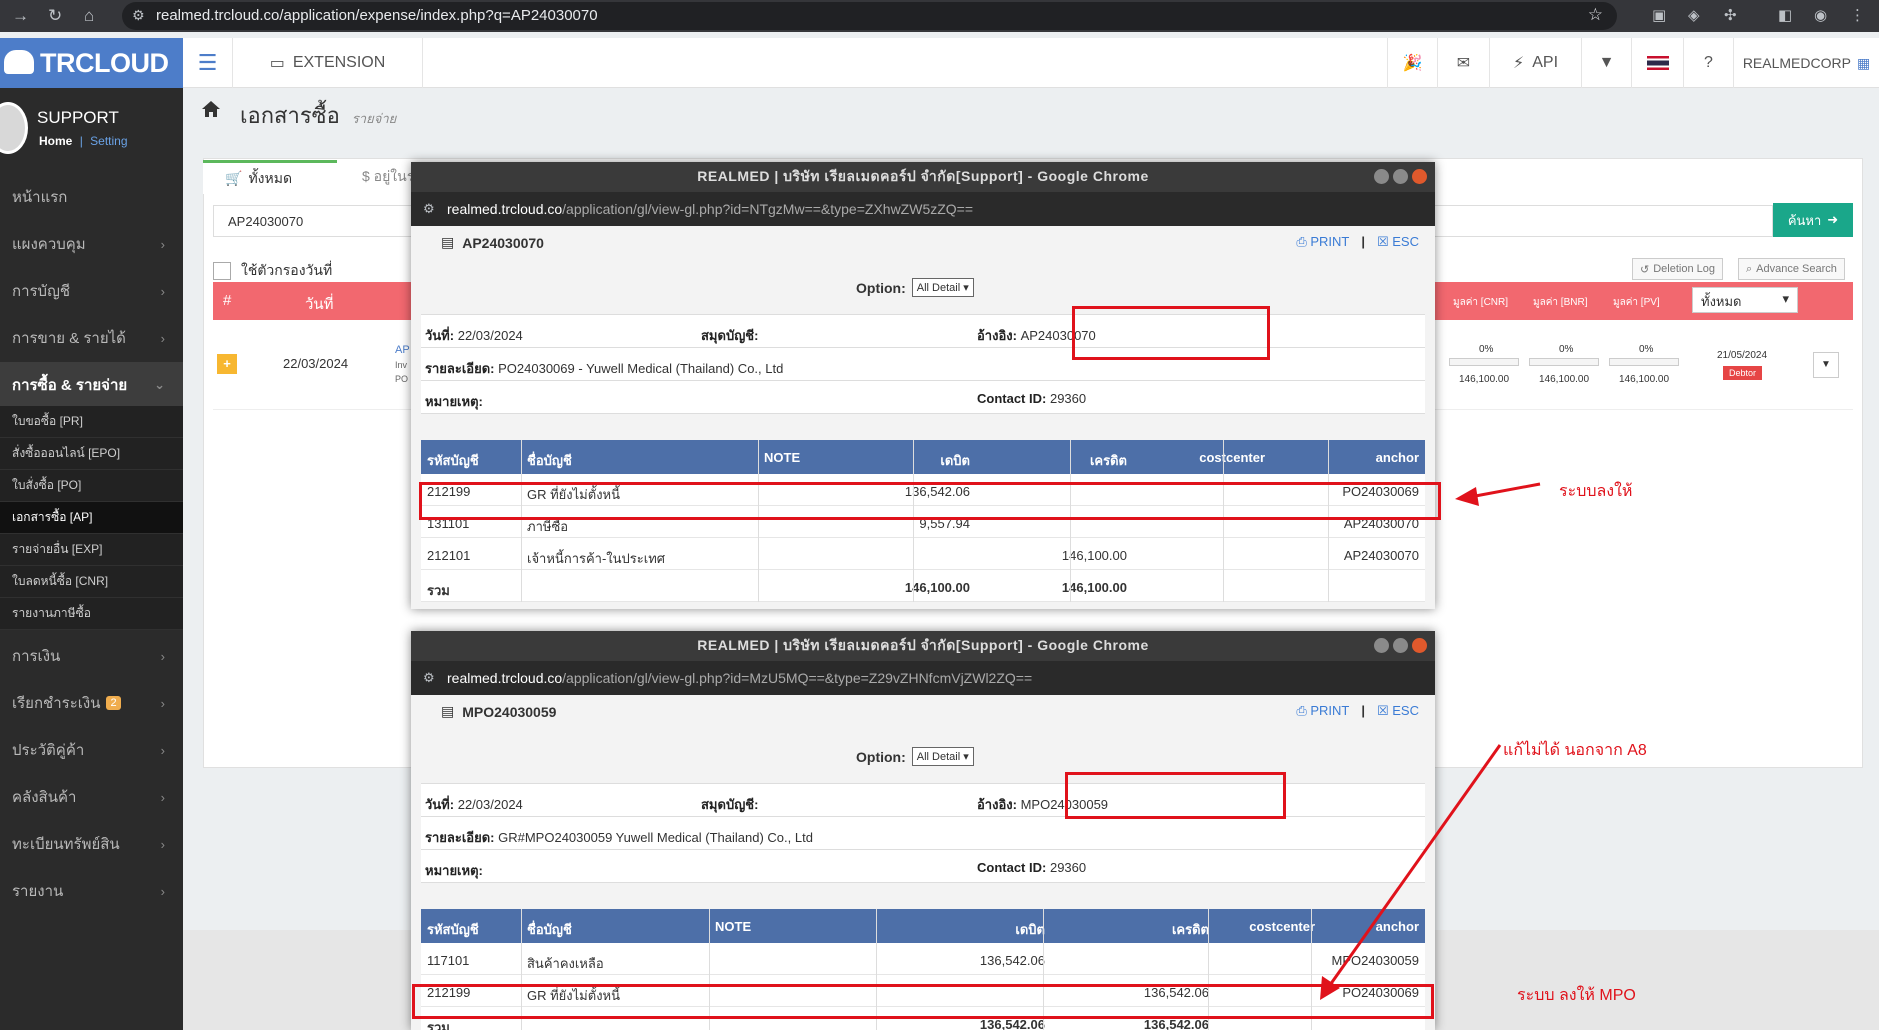 The width and height of the screenshot is (1879, 1030). Describe the element at coordinates (1596, 491) in the screenshot. I see `annotation-note-1: ระบบลงให้` at that location.